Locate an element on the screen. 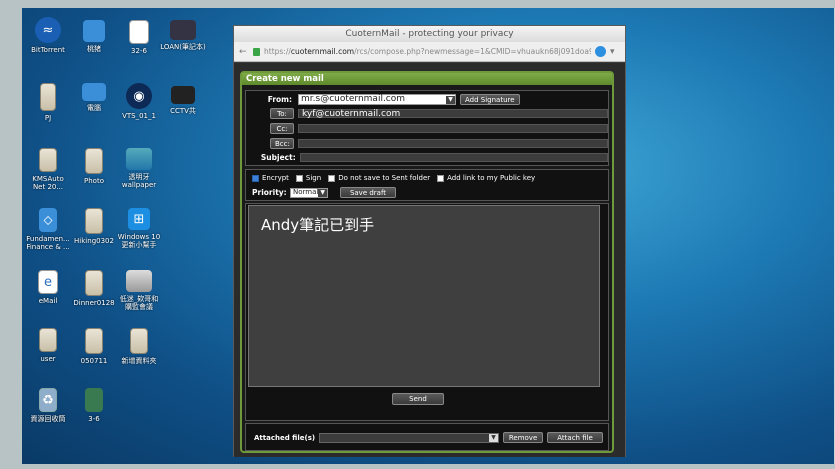  desktop-icon-label: PJ is located at coordinates (48, 118).